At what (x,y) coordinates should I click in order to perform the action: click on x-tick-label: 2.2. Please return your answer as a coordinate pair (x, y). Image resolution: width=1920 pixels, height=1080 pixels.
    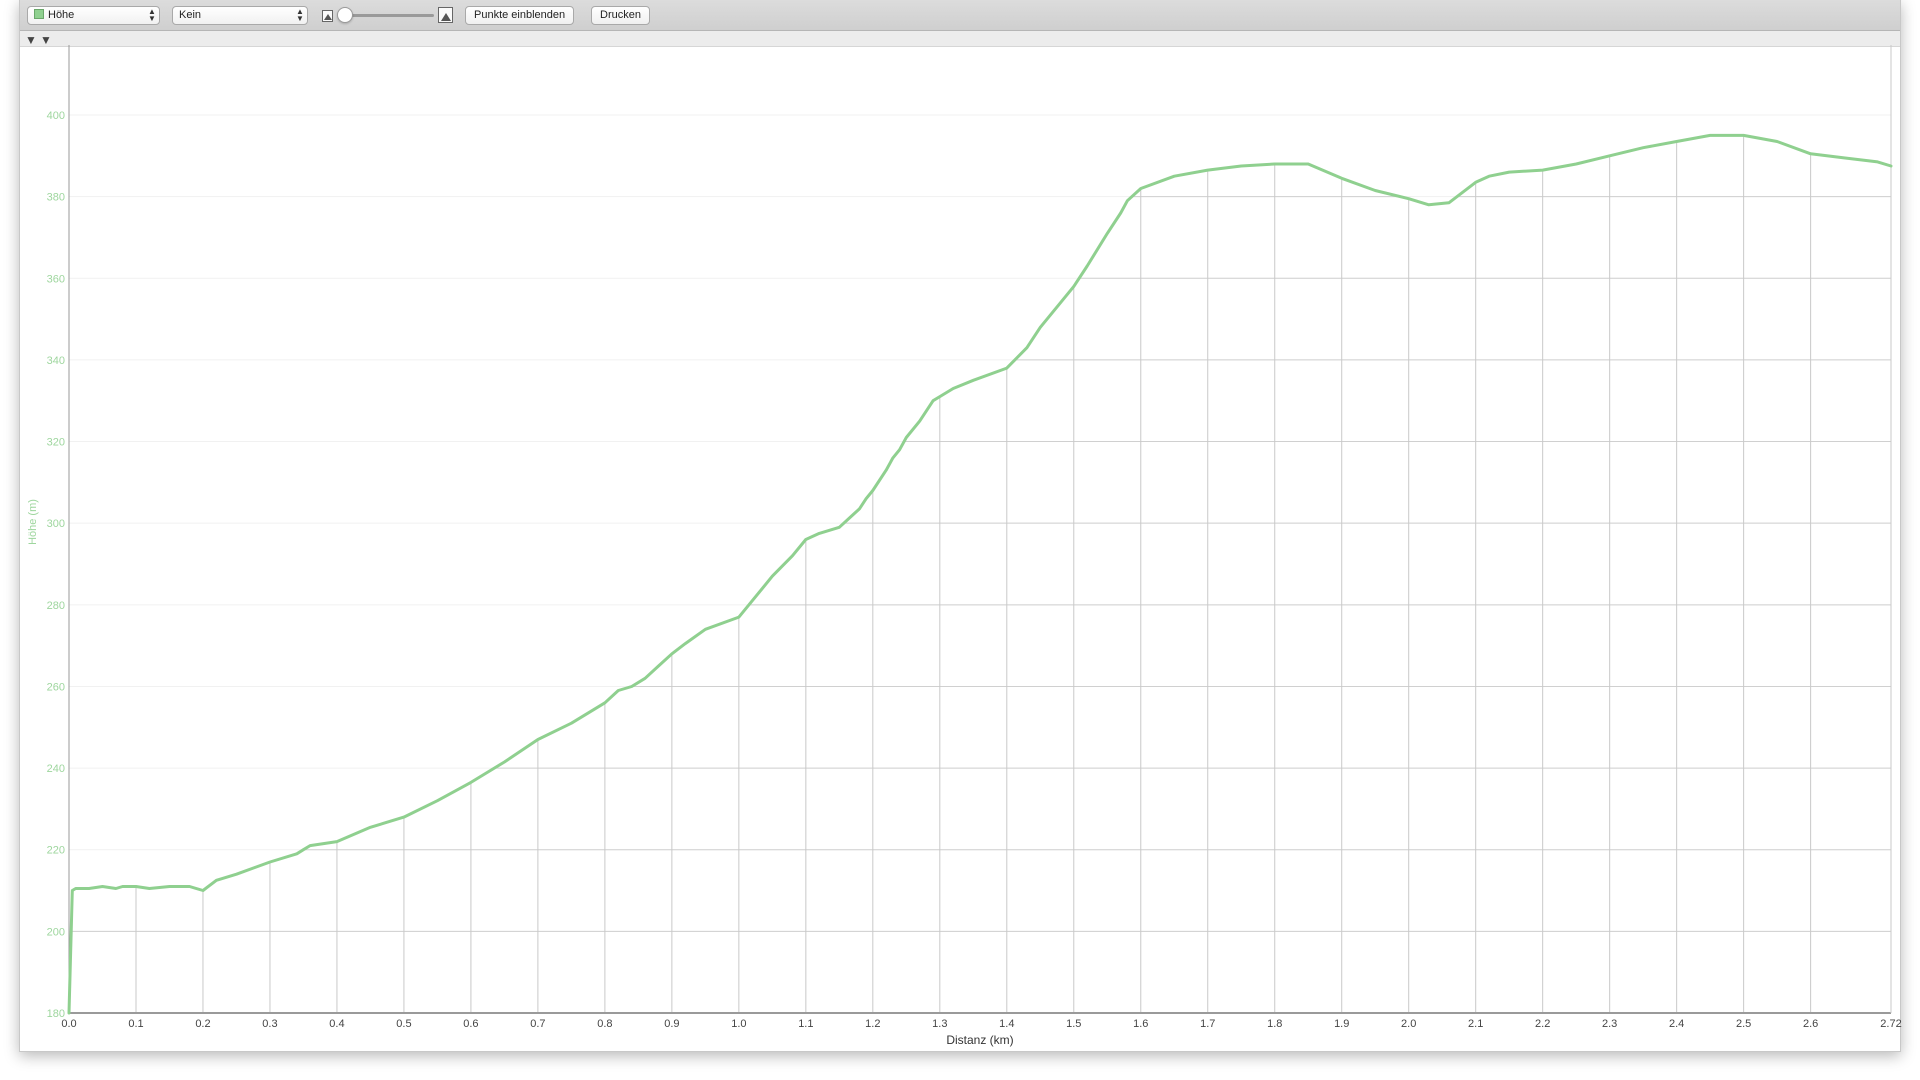
    Looking at the image, I should click on (1542, 1024).